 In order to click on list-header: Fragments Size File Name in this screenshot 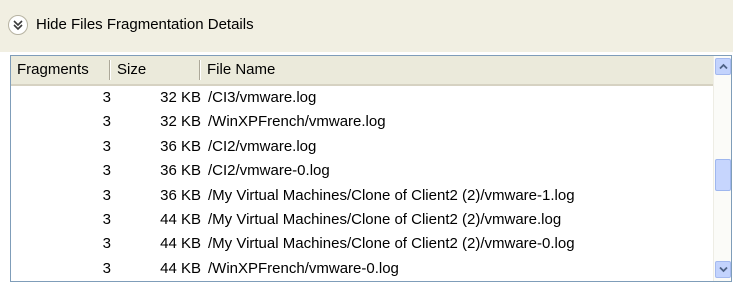, I will do `click(362, 71)`.